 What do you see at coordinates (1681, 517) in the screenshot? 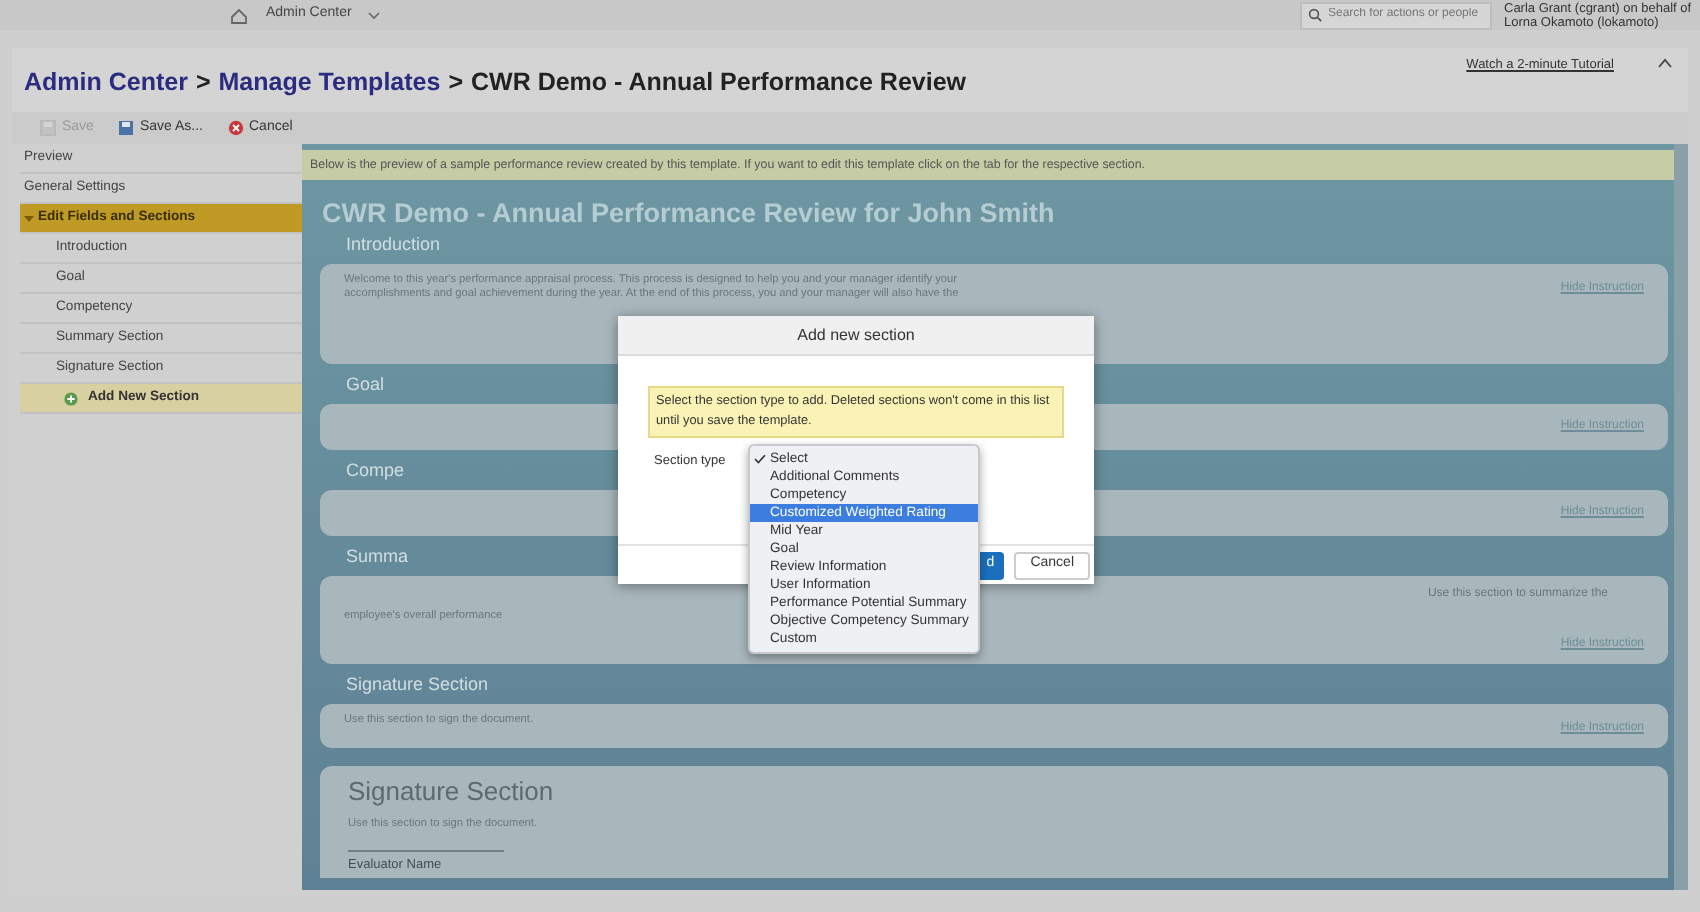
I see `scrollbar` at bounding box center [1681, 517].